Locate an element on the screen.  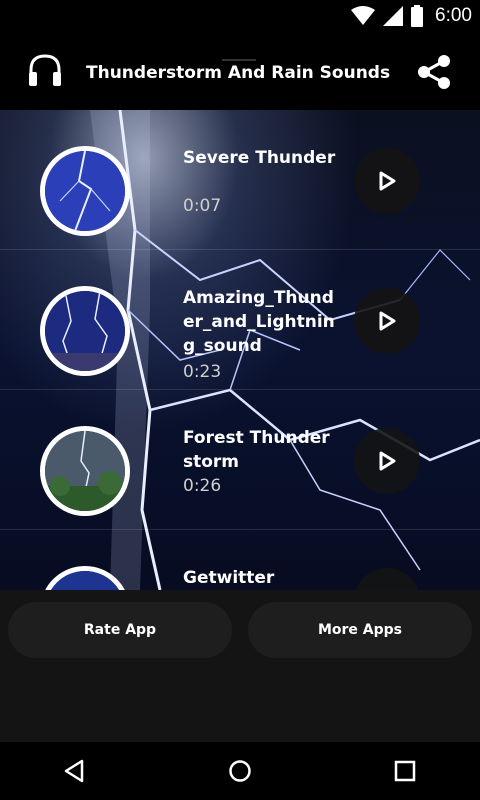
track-title: Getwitter is located at coordinates (229, 578).